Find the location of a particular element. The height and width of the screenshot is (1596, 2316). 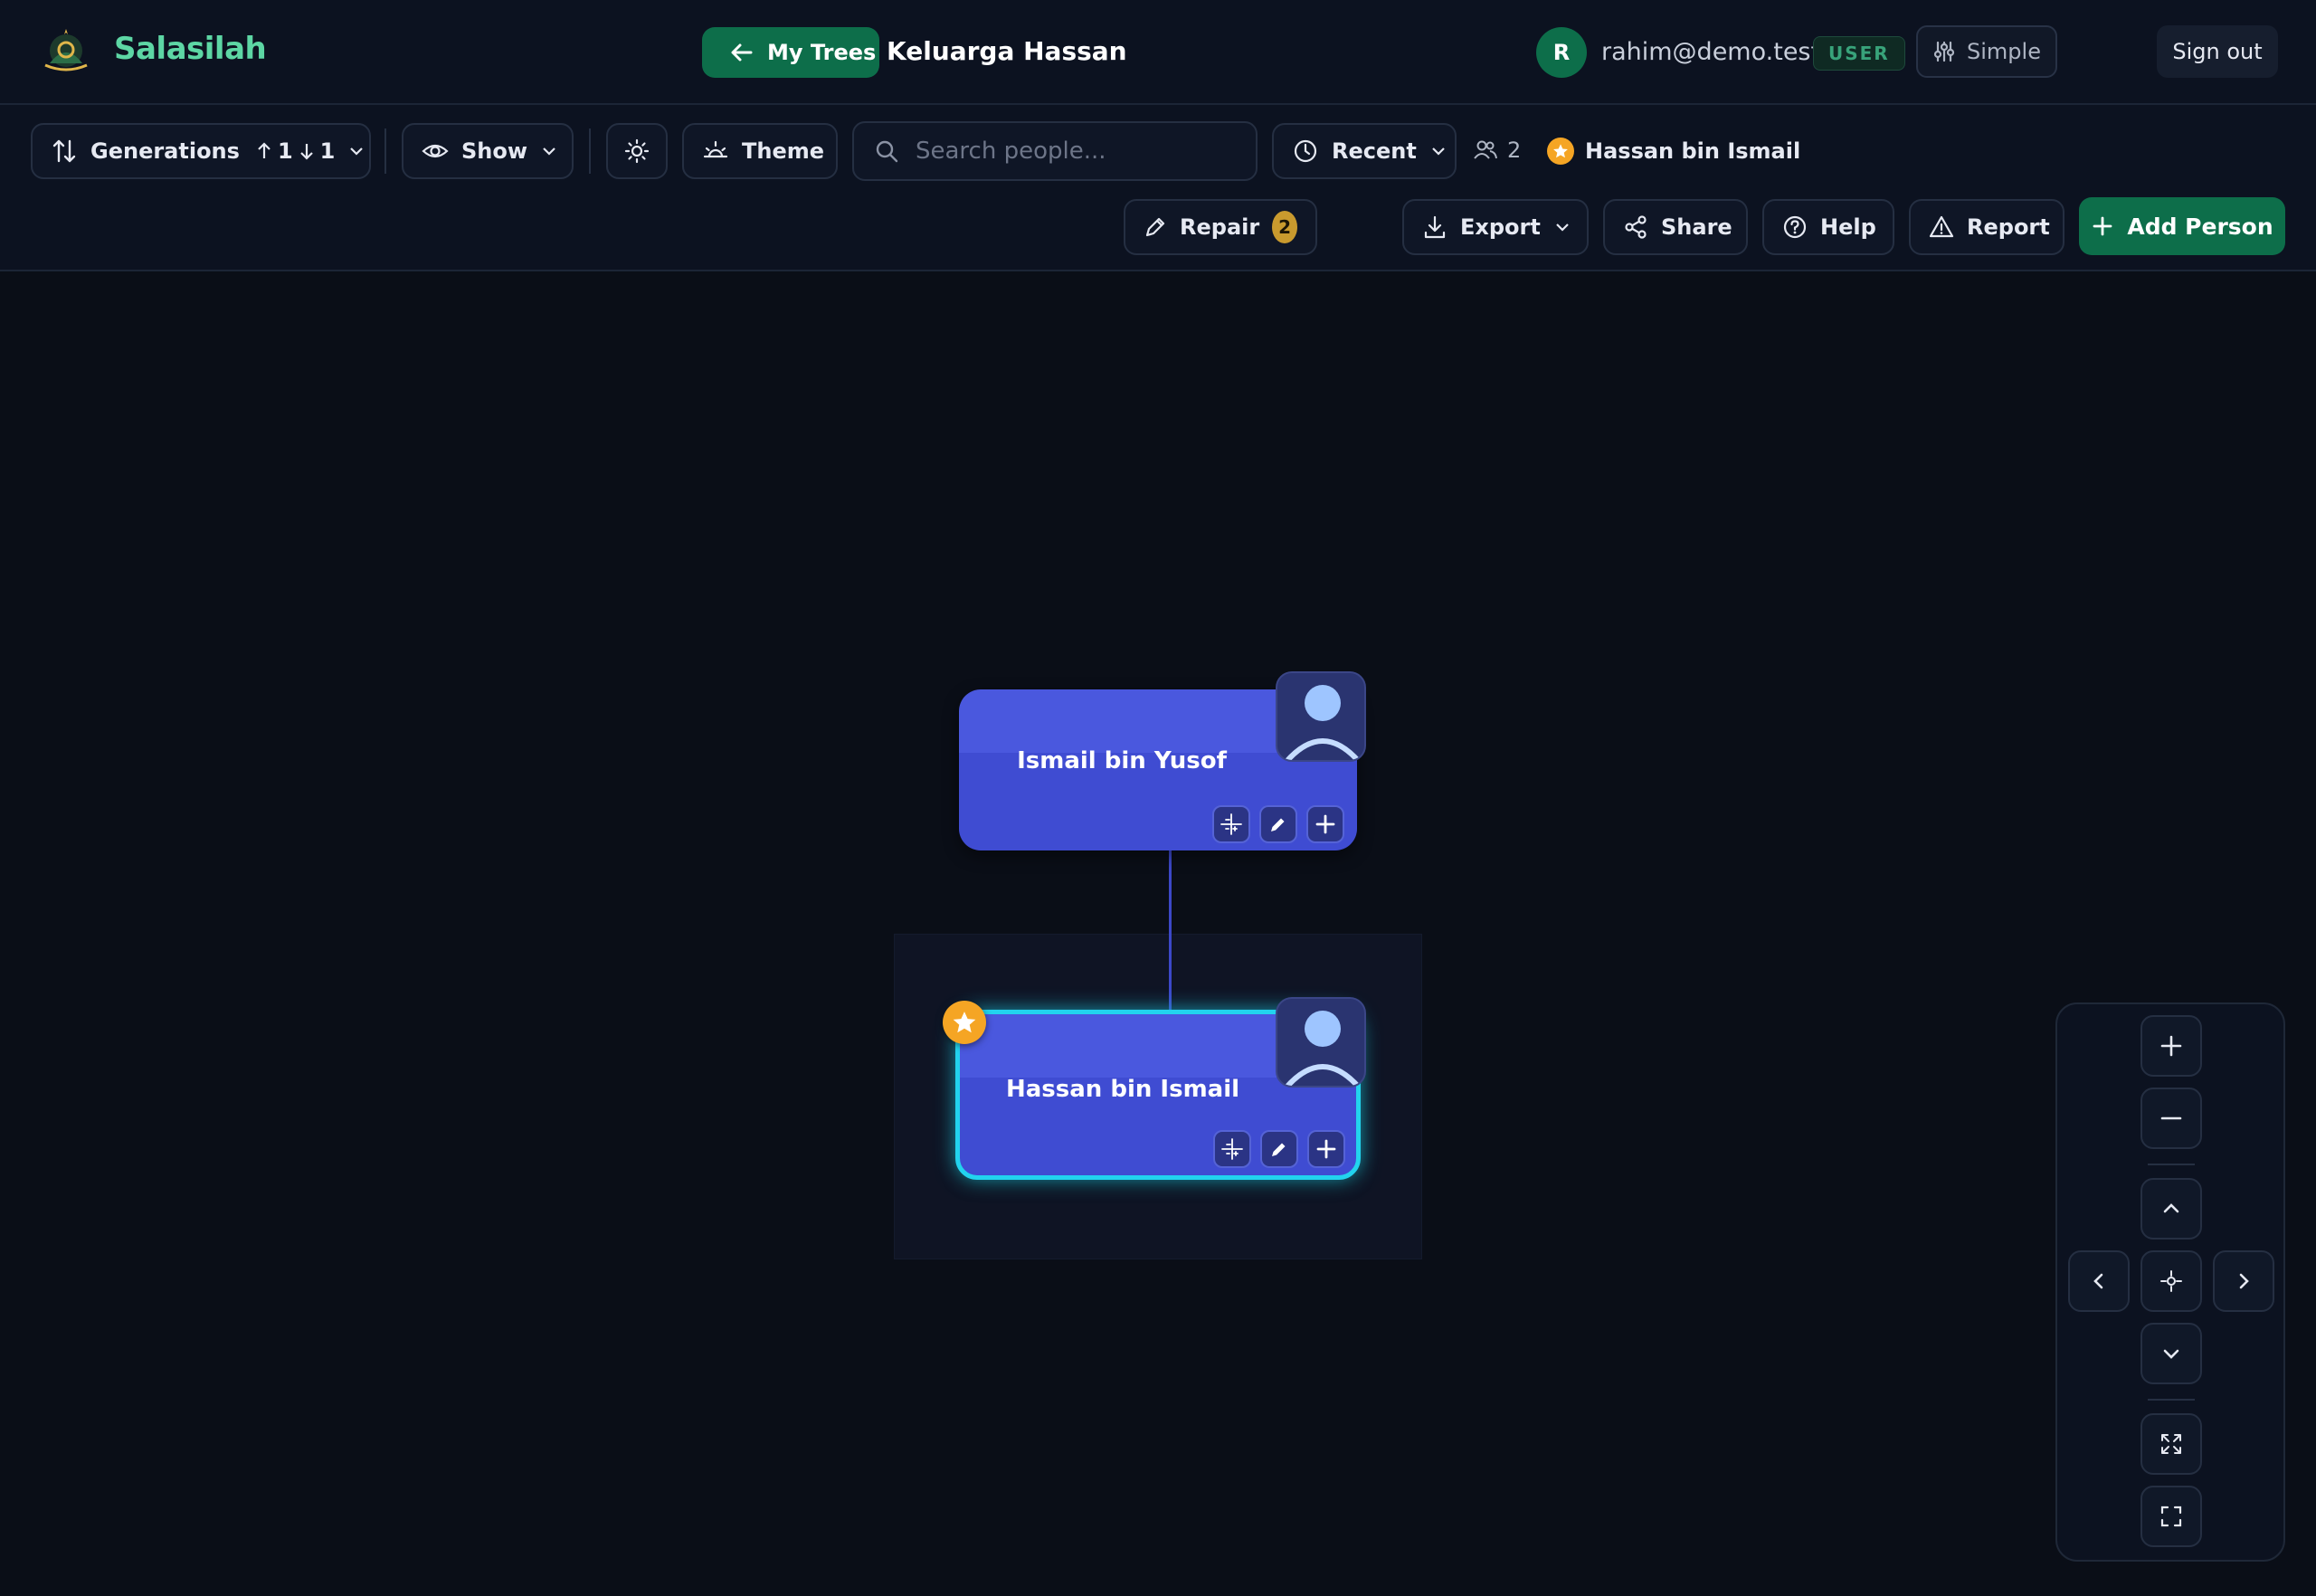

repair-label: Repair is located at coordinates (1220, 227).